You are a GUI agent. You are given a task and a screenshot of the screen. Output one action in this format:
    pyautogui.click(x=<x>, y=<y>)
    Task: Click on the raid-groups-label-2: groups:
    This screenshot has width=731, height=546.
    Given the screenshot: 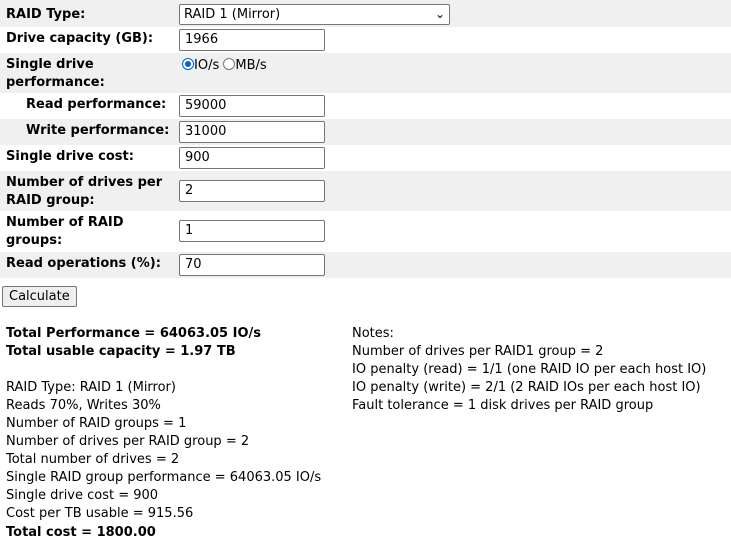 What is the action you would take?
    pyautogui.click(x=34, y=240)
    